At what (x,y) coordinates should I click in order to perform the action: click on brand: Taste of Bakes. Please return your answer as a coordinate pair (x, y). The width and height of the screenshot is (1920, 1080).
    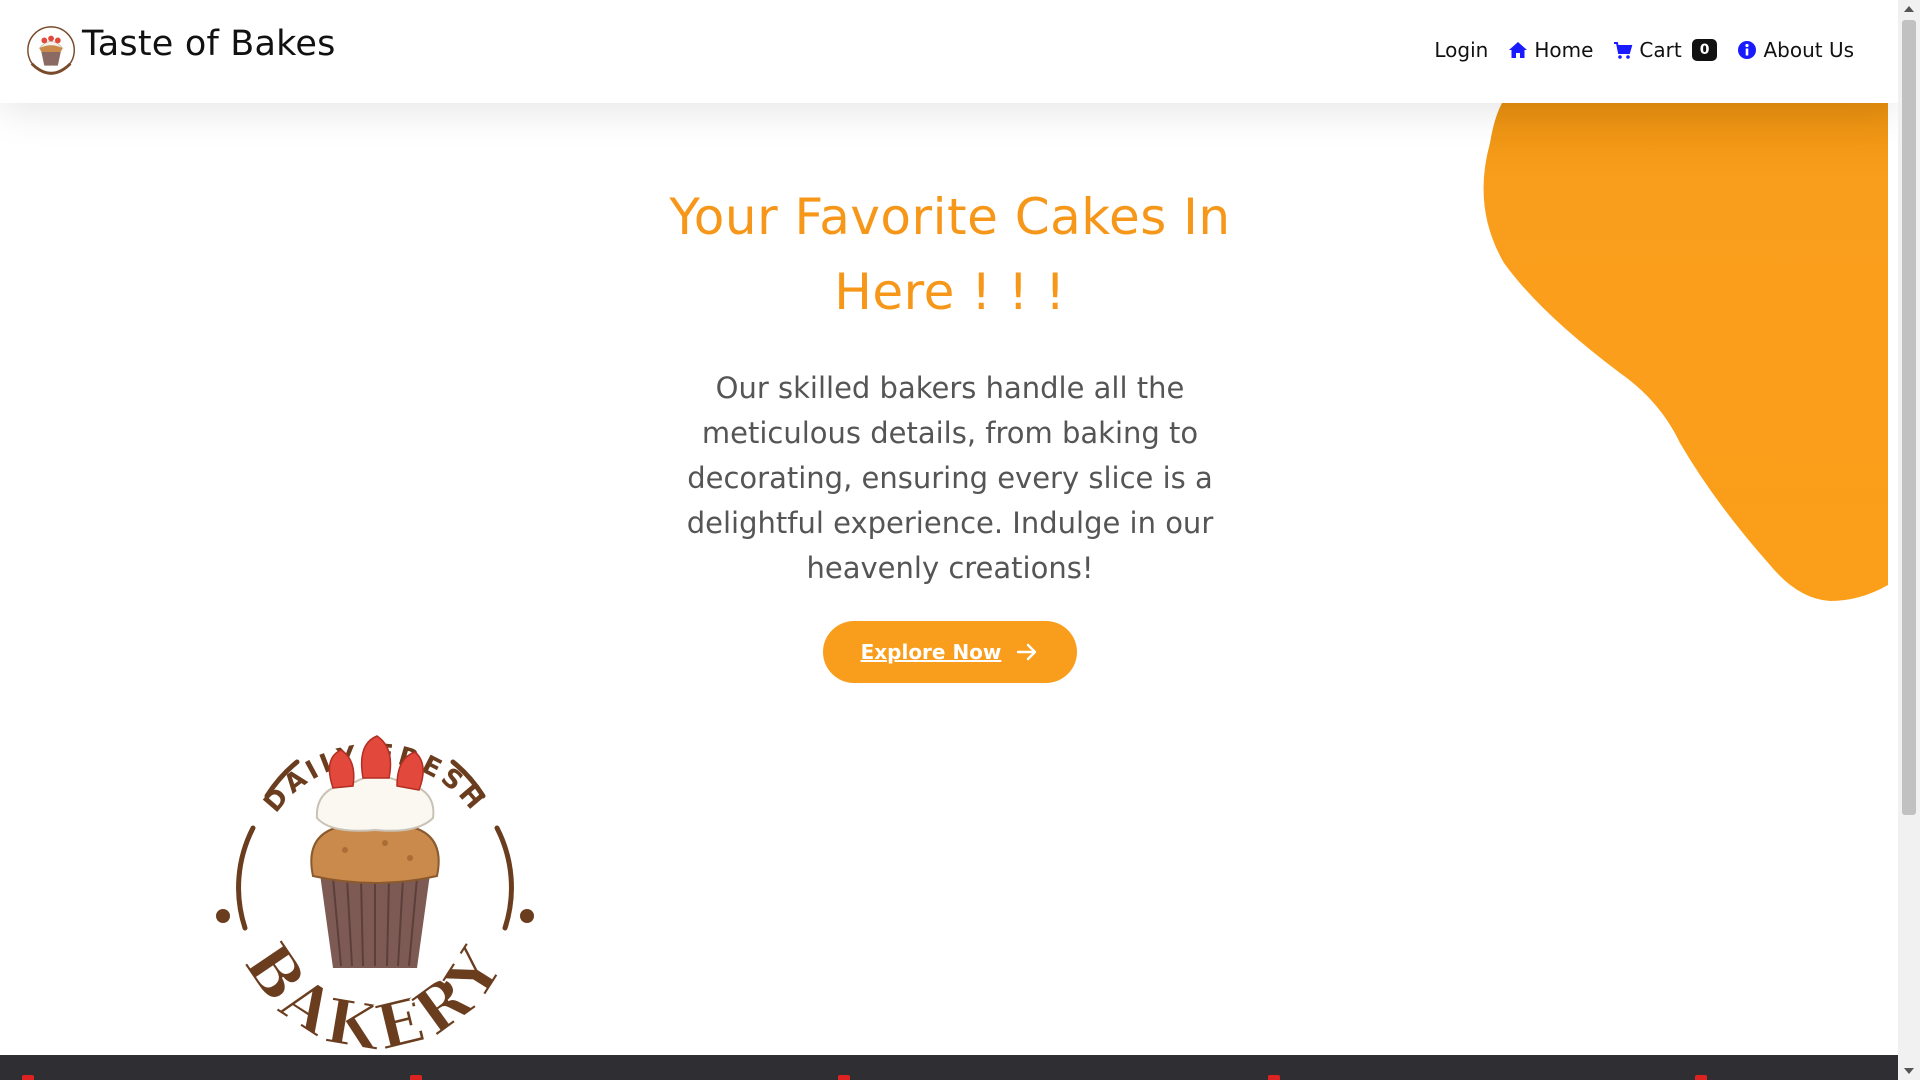
    Looking at the image, I should click on (180, 53).